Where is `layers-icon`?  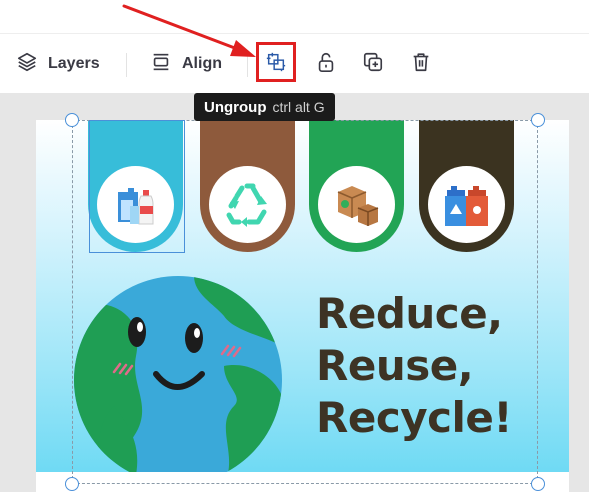 layers-icon is located at coordinates (27, 64).